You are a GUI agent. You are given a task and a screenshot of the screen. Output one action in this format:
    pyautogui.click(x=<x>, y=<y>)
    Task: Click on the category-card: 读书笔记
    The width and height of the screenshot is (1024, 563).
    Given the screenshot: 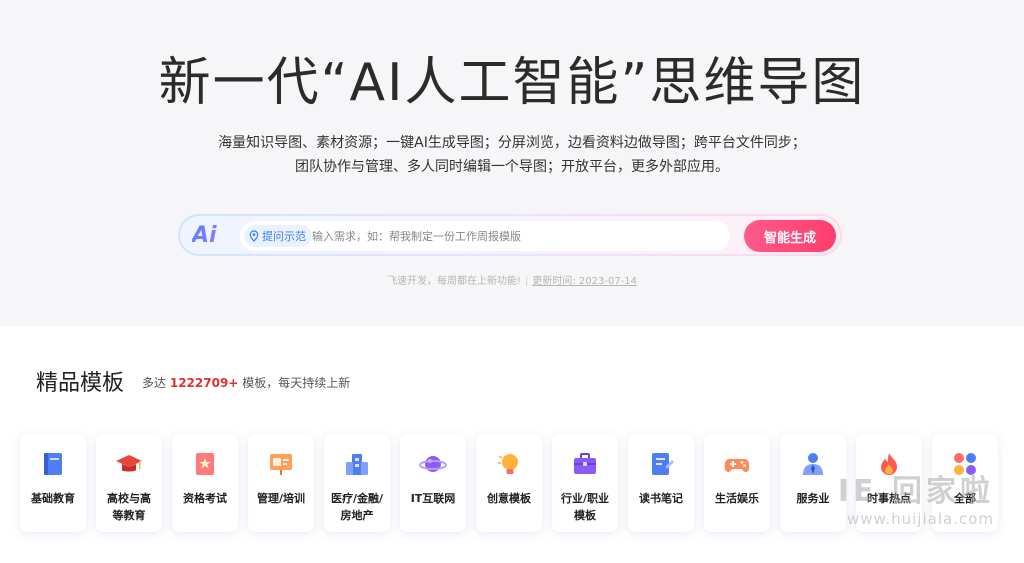 What is the action you would take?
    pyautogui.click(x=661, y=483)
    